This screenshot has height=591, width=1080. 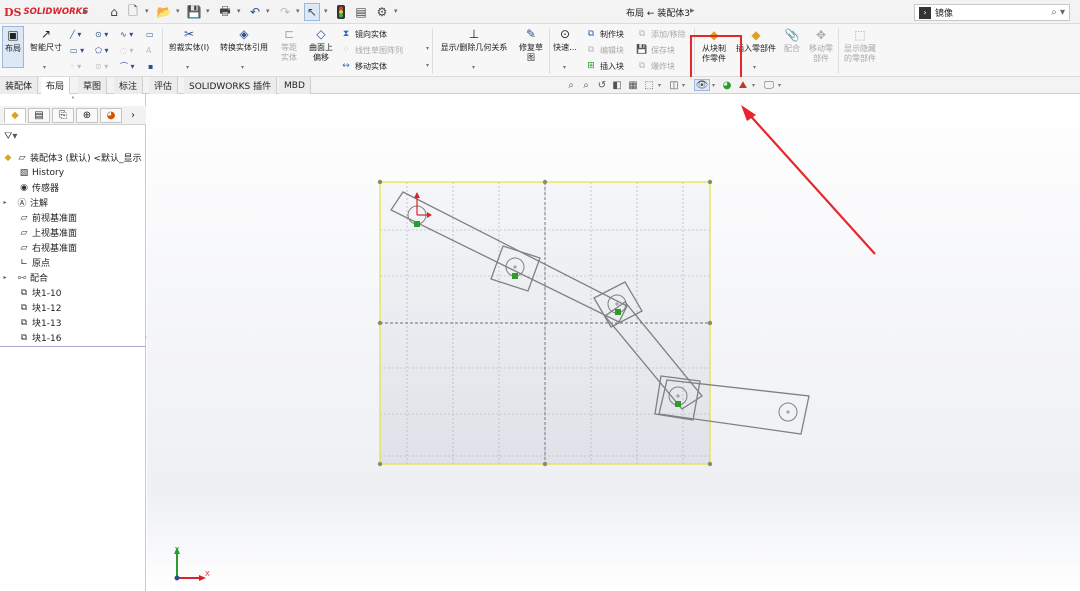 What do you see at coordinates (24, 277) in the screenshot?
I see `tree-item-mates: ▸ ⧟ 配合` at bounding box center [24, 277].